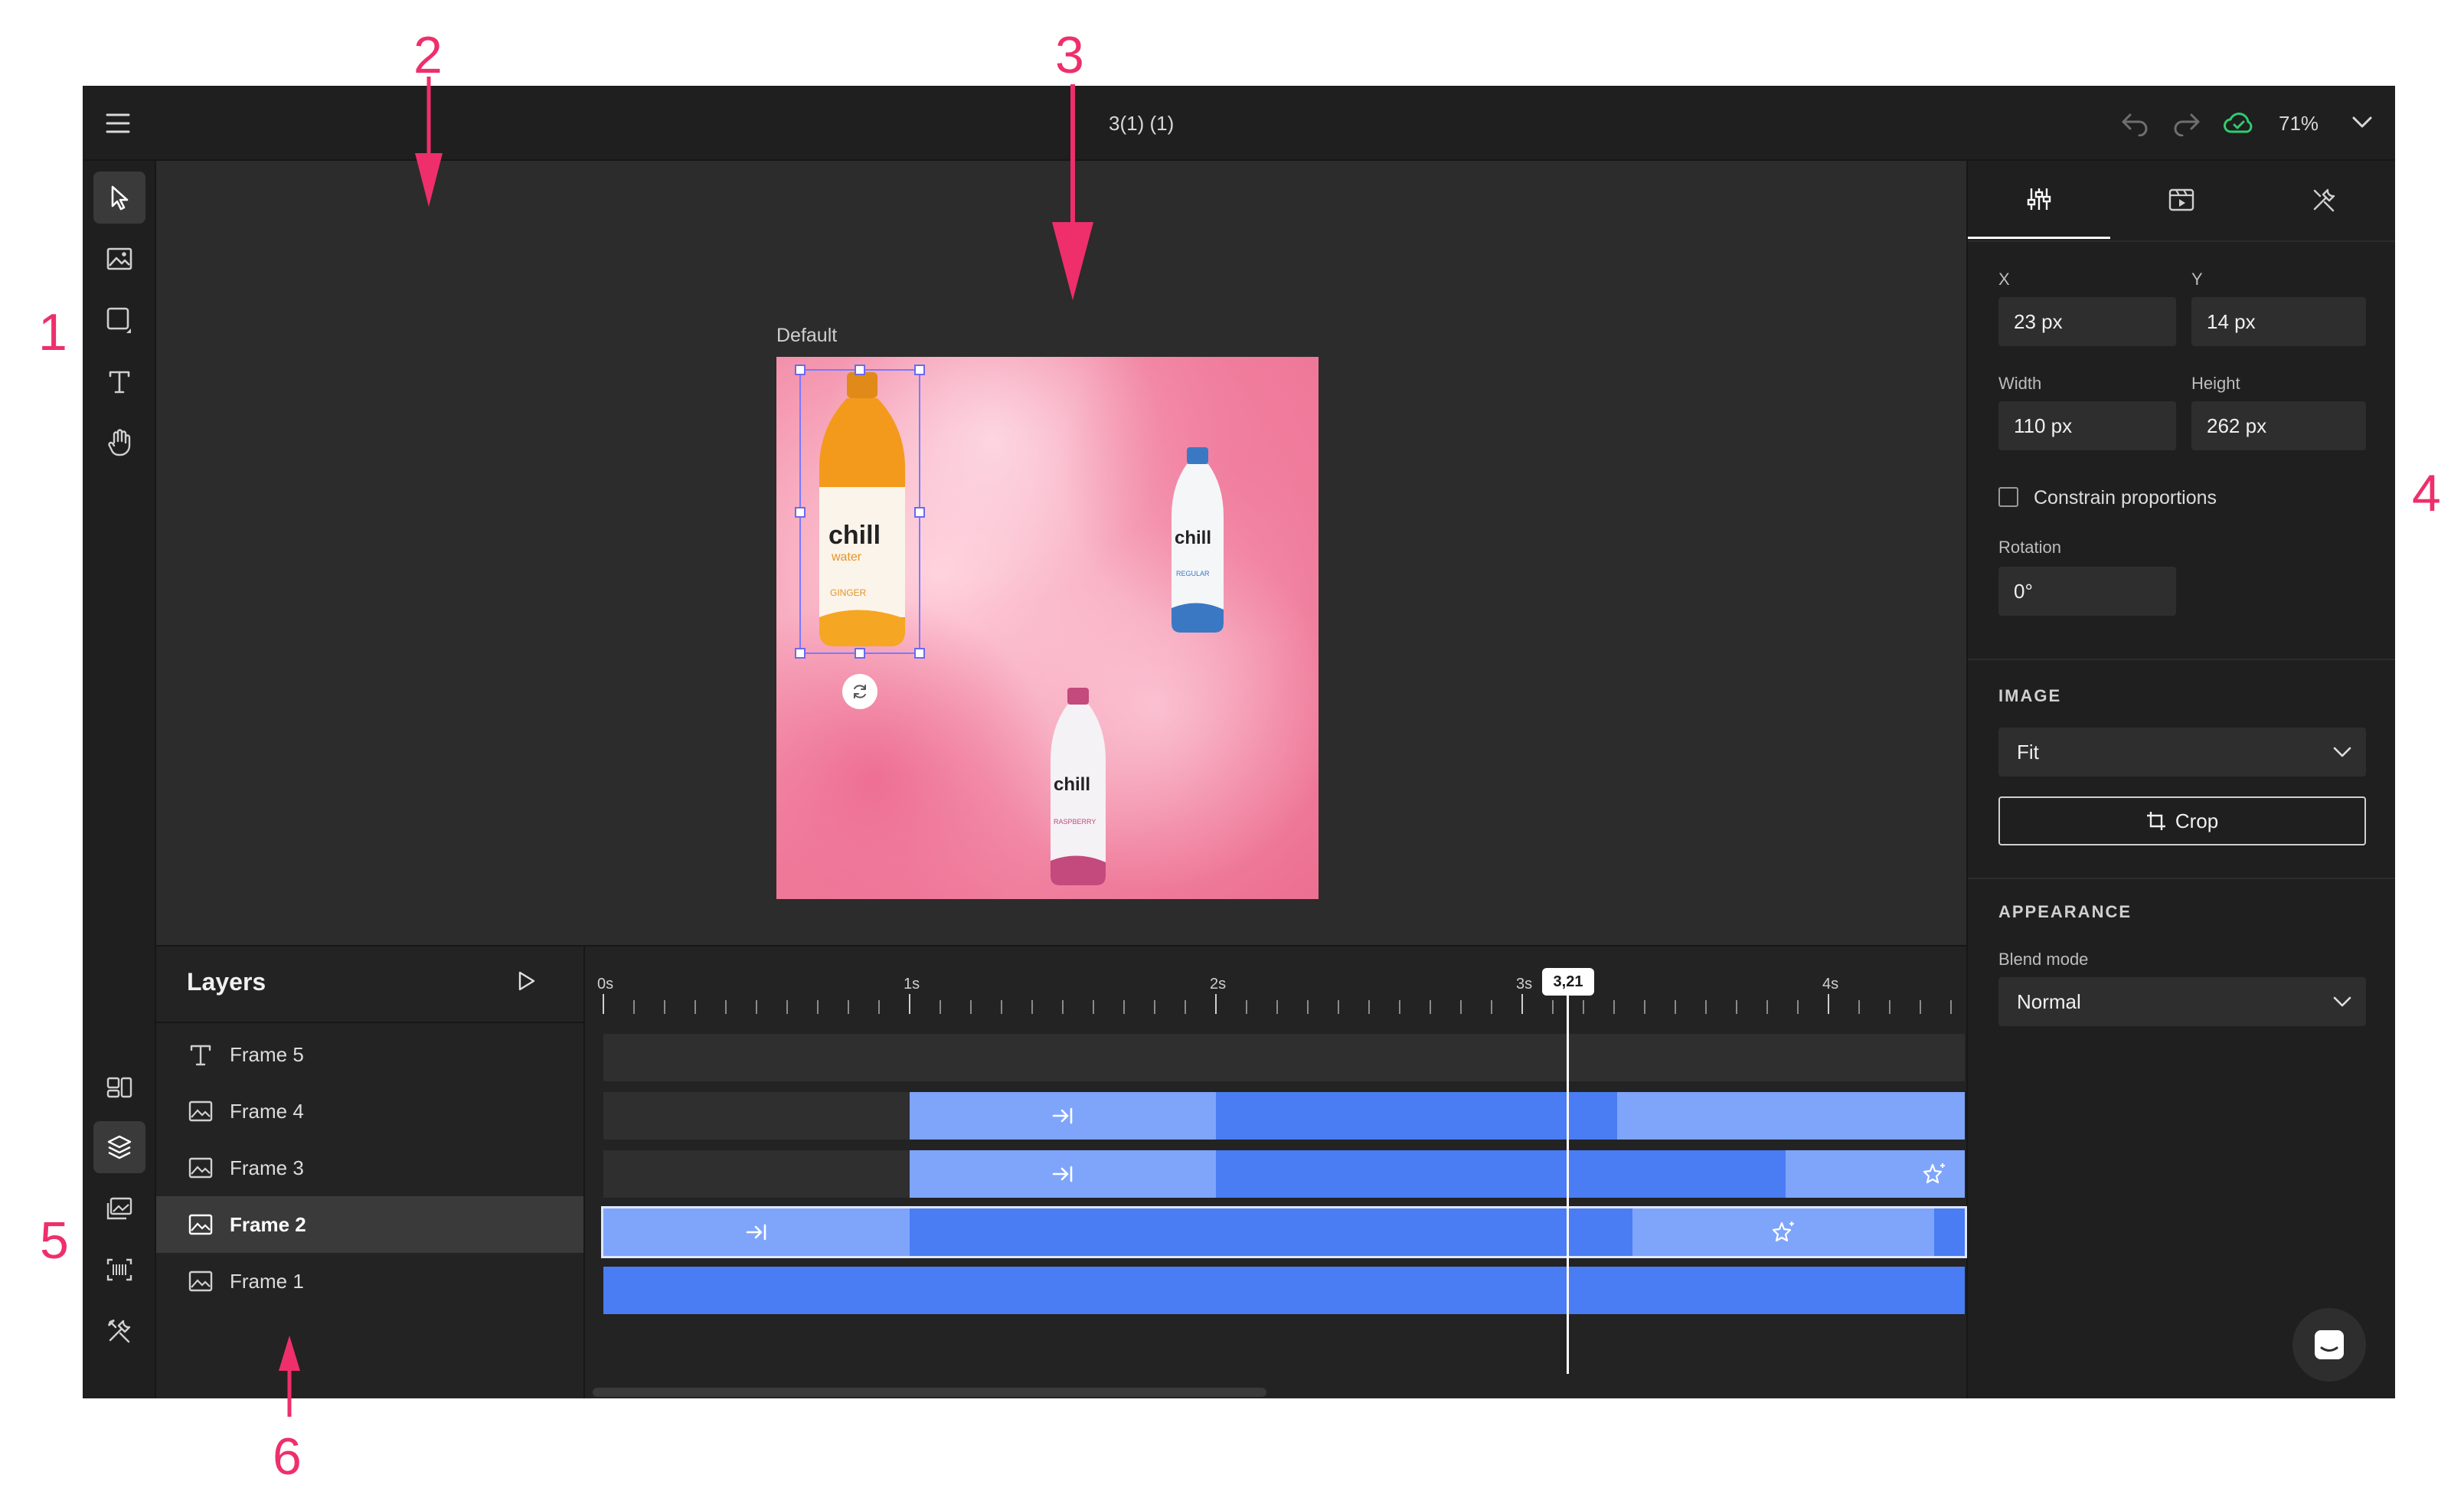 The height and width of the screenshot is (1501, 2464). I want to click on appearance-section-title: APPEARANCE, so click(2065, 911).